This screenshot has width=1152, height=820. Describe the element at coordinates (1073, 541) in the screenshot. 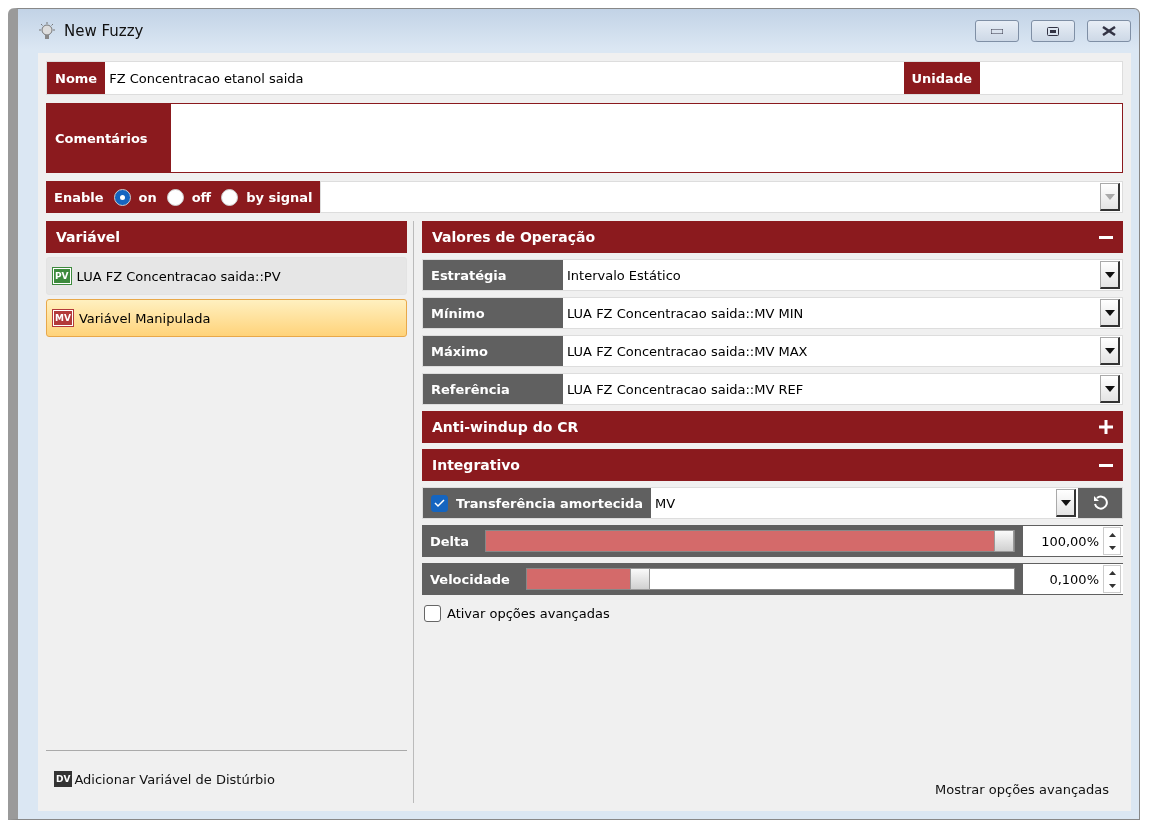

I see `spin-field: 100,00%` at that location.